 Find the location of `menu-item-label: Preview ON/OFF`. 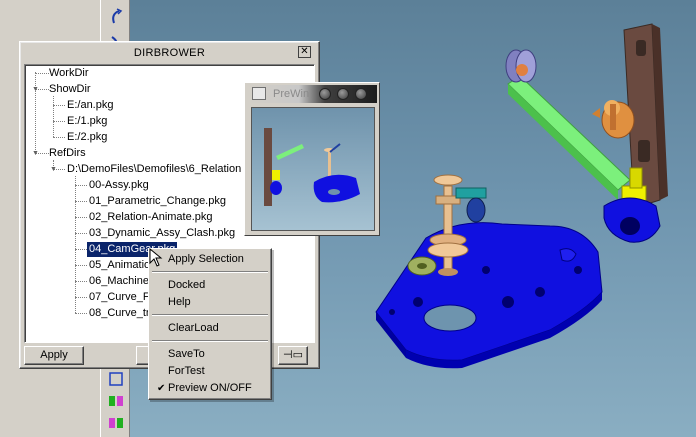

menu-item-label: Preview ON/OFF is located at coordinates (210, 388).